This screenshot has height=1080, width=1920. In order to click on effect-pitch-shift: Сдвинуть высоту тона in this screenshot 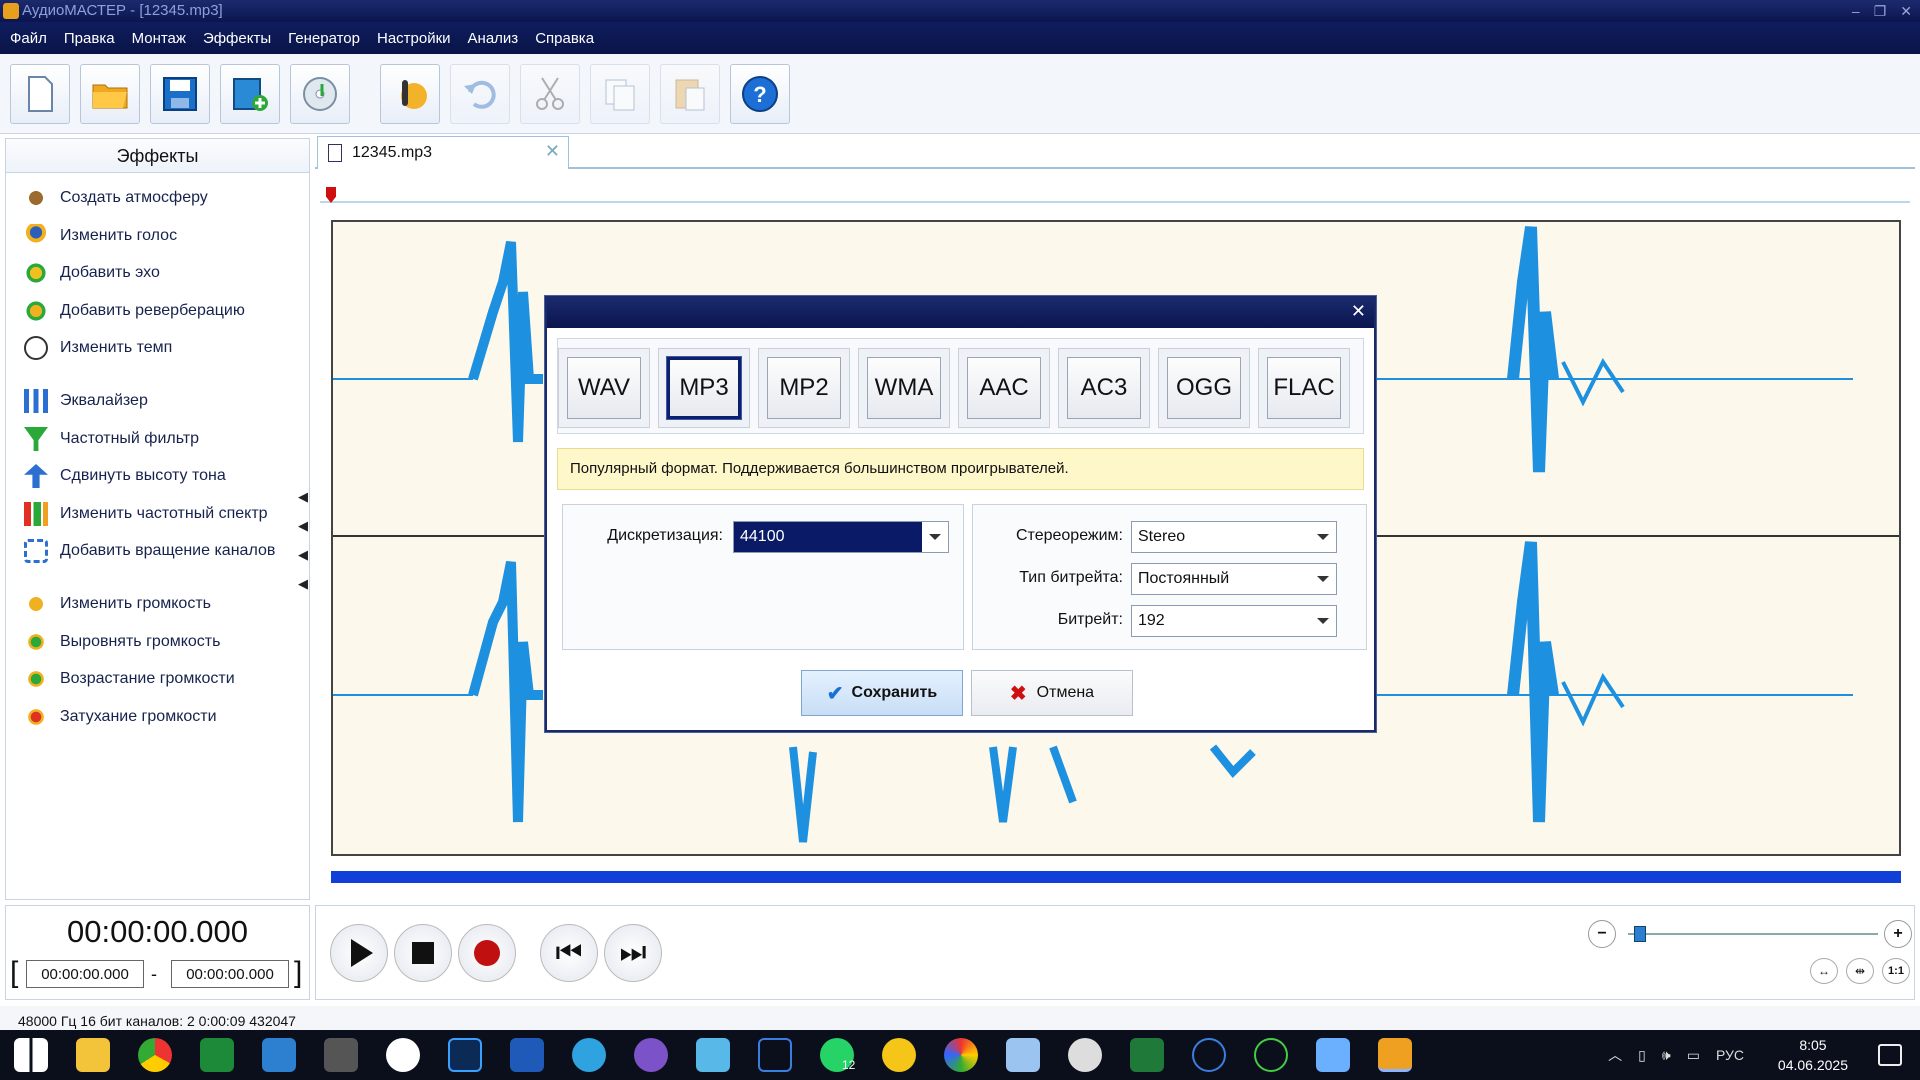, I will do `click(125, 476)`.